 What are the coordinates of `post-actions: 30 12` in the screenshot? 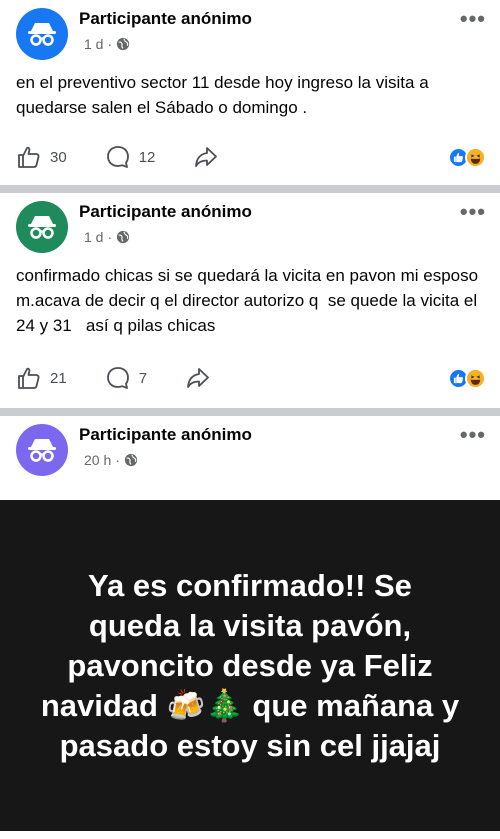 It's located at (251, 157).